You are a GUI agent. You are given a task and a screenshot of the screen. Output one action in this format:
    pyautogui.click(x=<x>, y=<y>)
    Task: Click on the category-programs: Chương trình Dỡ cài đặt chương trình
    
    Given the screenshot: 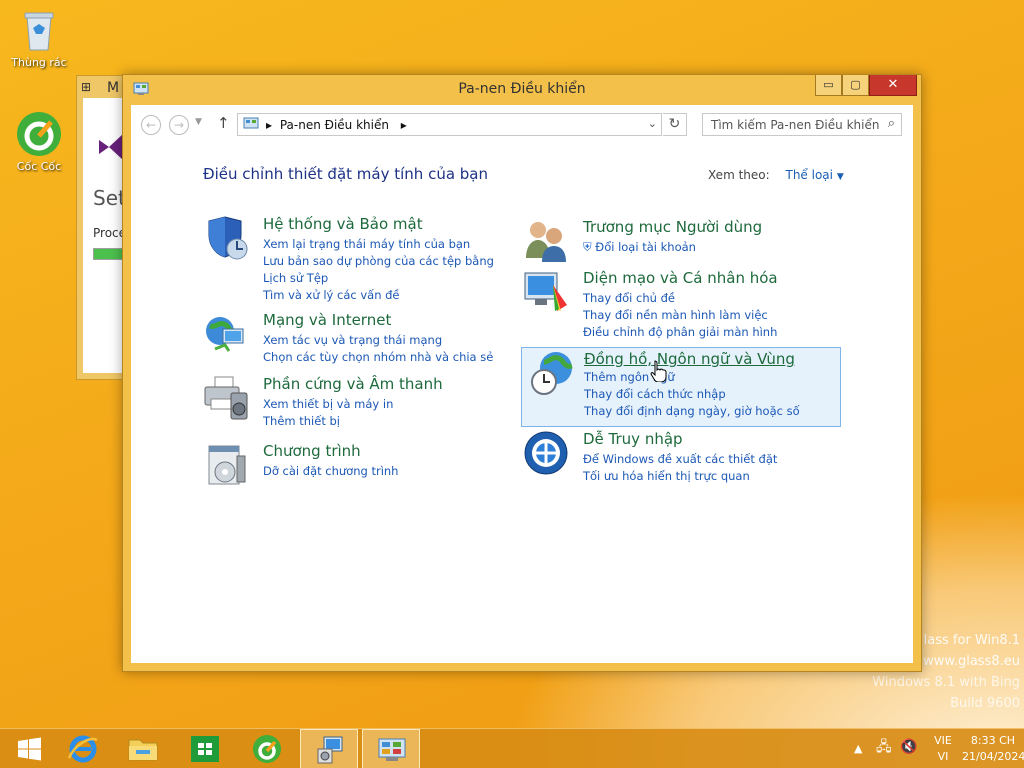 What is the action you would take?
    pyautogui.click(x=363, y=482)
    